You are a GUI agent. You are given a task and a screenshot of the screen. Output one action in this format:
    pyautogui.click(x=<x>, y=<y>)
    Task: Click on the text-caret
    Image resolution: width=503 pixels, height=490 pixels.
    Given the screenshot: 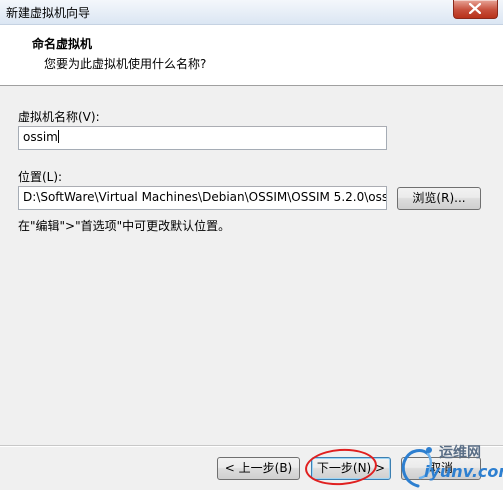 What is the action you would take?
    pyautogui.click(x=58, y=136)
    